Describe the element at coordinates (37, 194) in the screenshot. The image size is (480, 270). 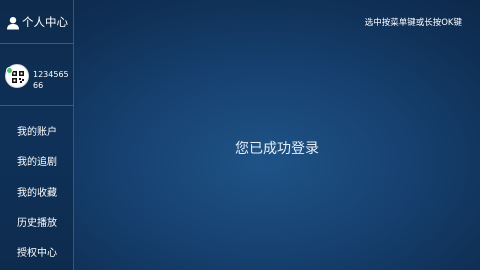
I see `sidebar-item-my-favorites: 我的收藏` at that location.